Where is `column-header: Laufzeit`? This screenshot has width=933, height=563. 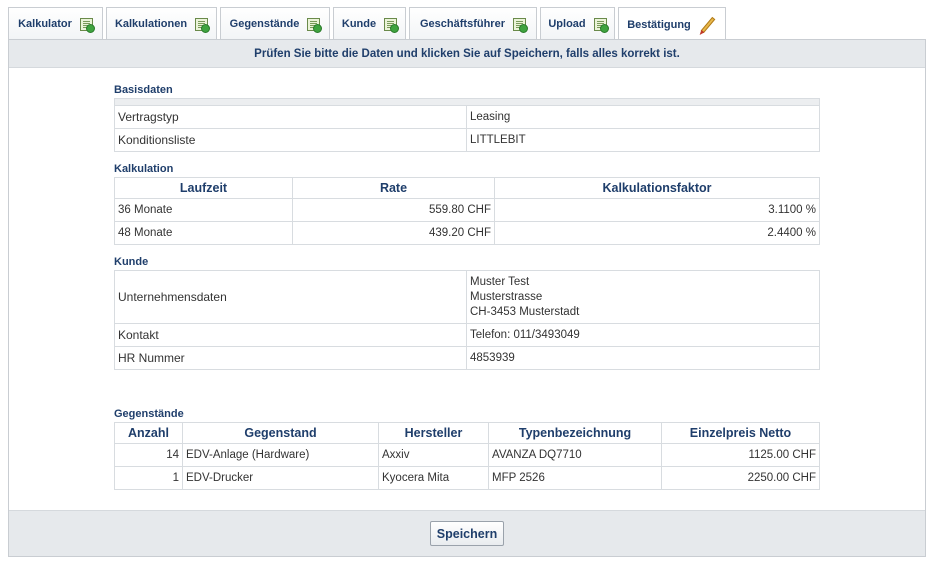
column-header: Laufzeit is located at coordinates (203, 188).